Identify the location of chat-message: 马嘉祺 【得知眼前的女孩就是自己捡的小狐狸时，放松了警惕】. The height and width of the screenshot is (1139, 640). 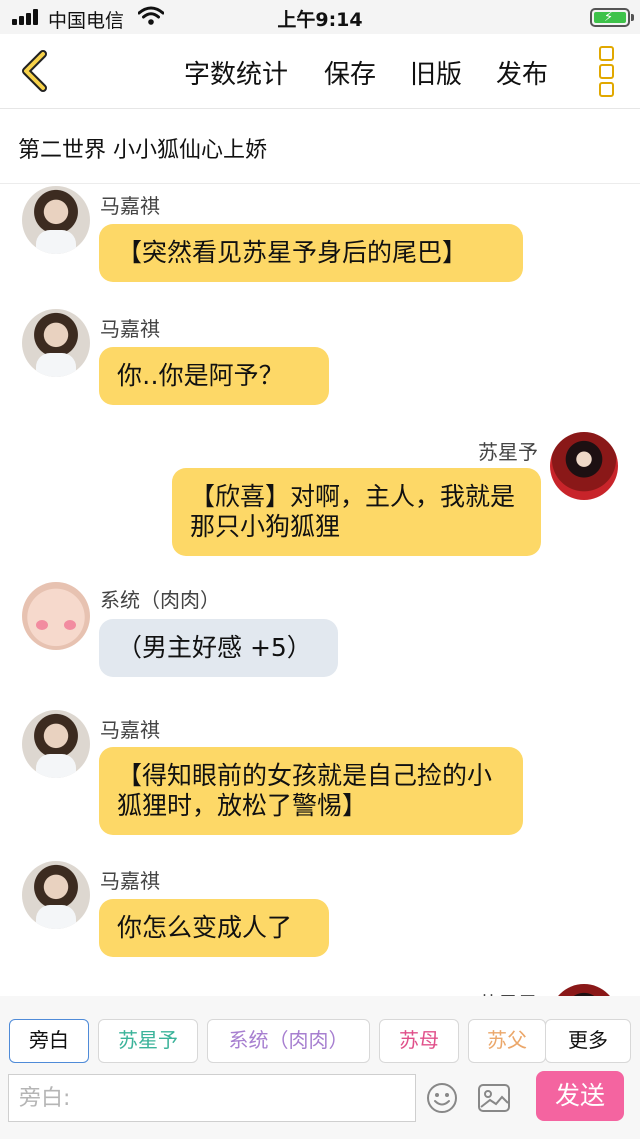
(320, 780).